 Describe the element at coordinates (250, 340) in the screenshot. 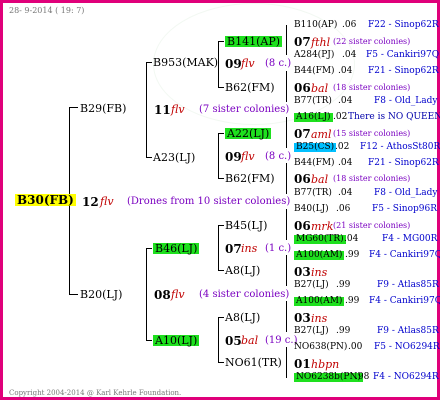

I see `grandparent-bee-line: bal` at that location.